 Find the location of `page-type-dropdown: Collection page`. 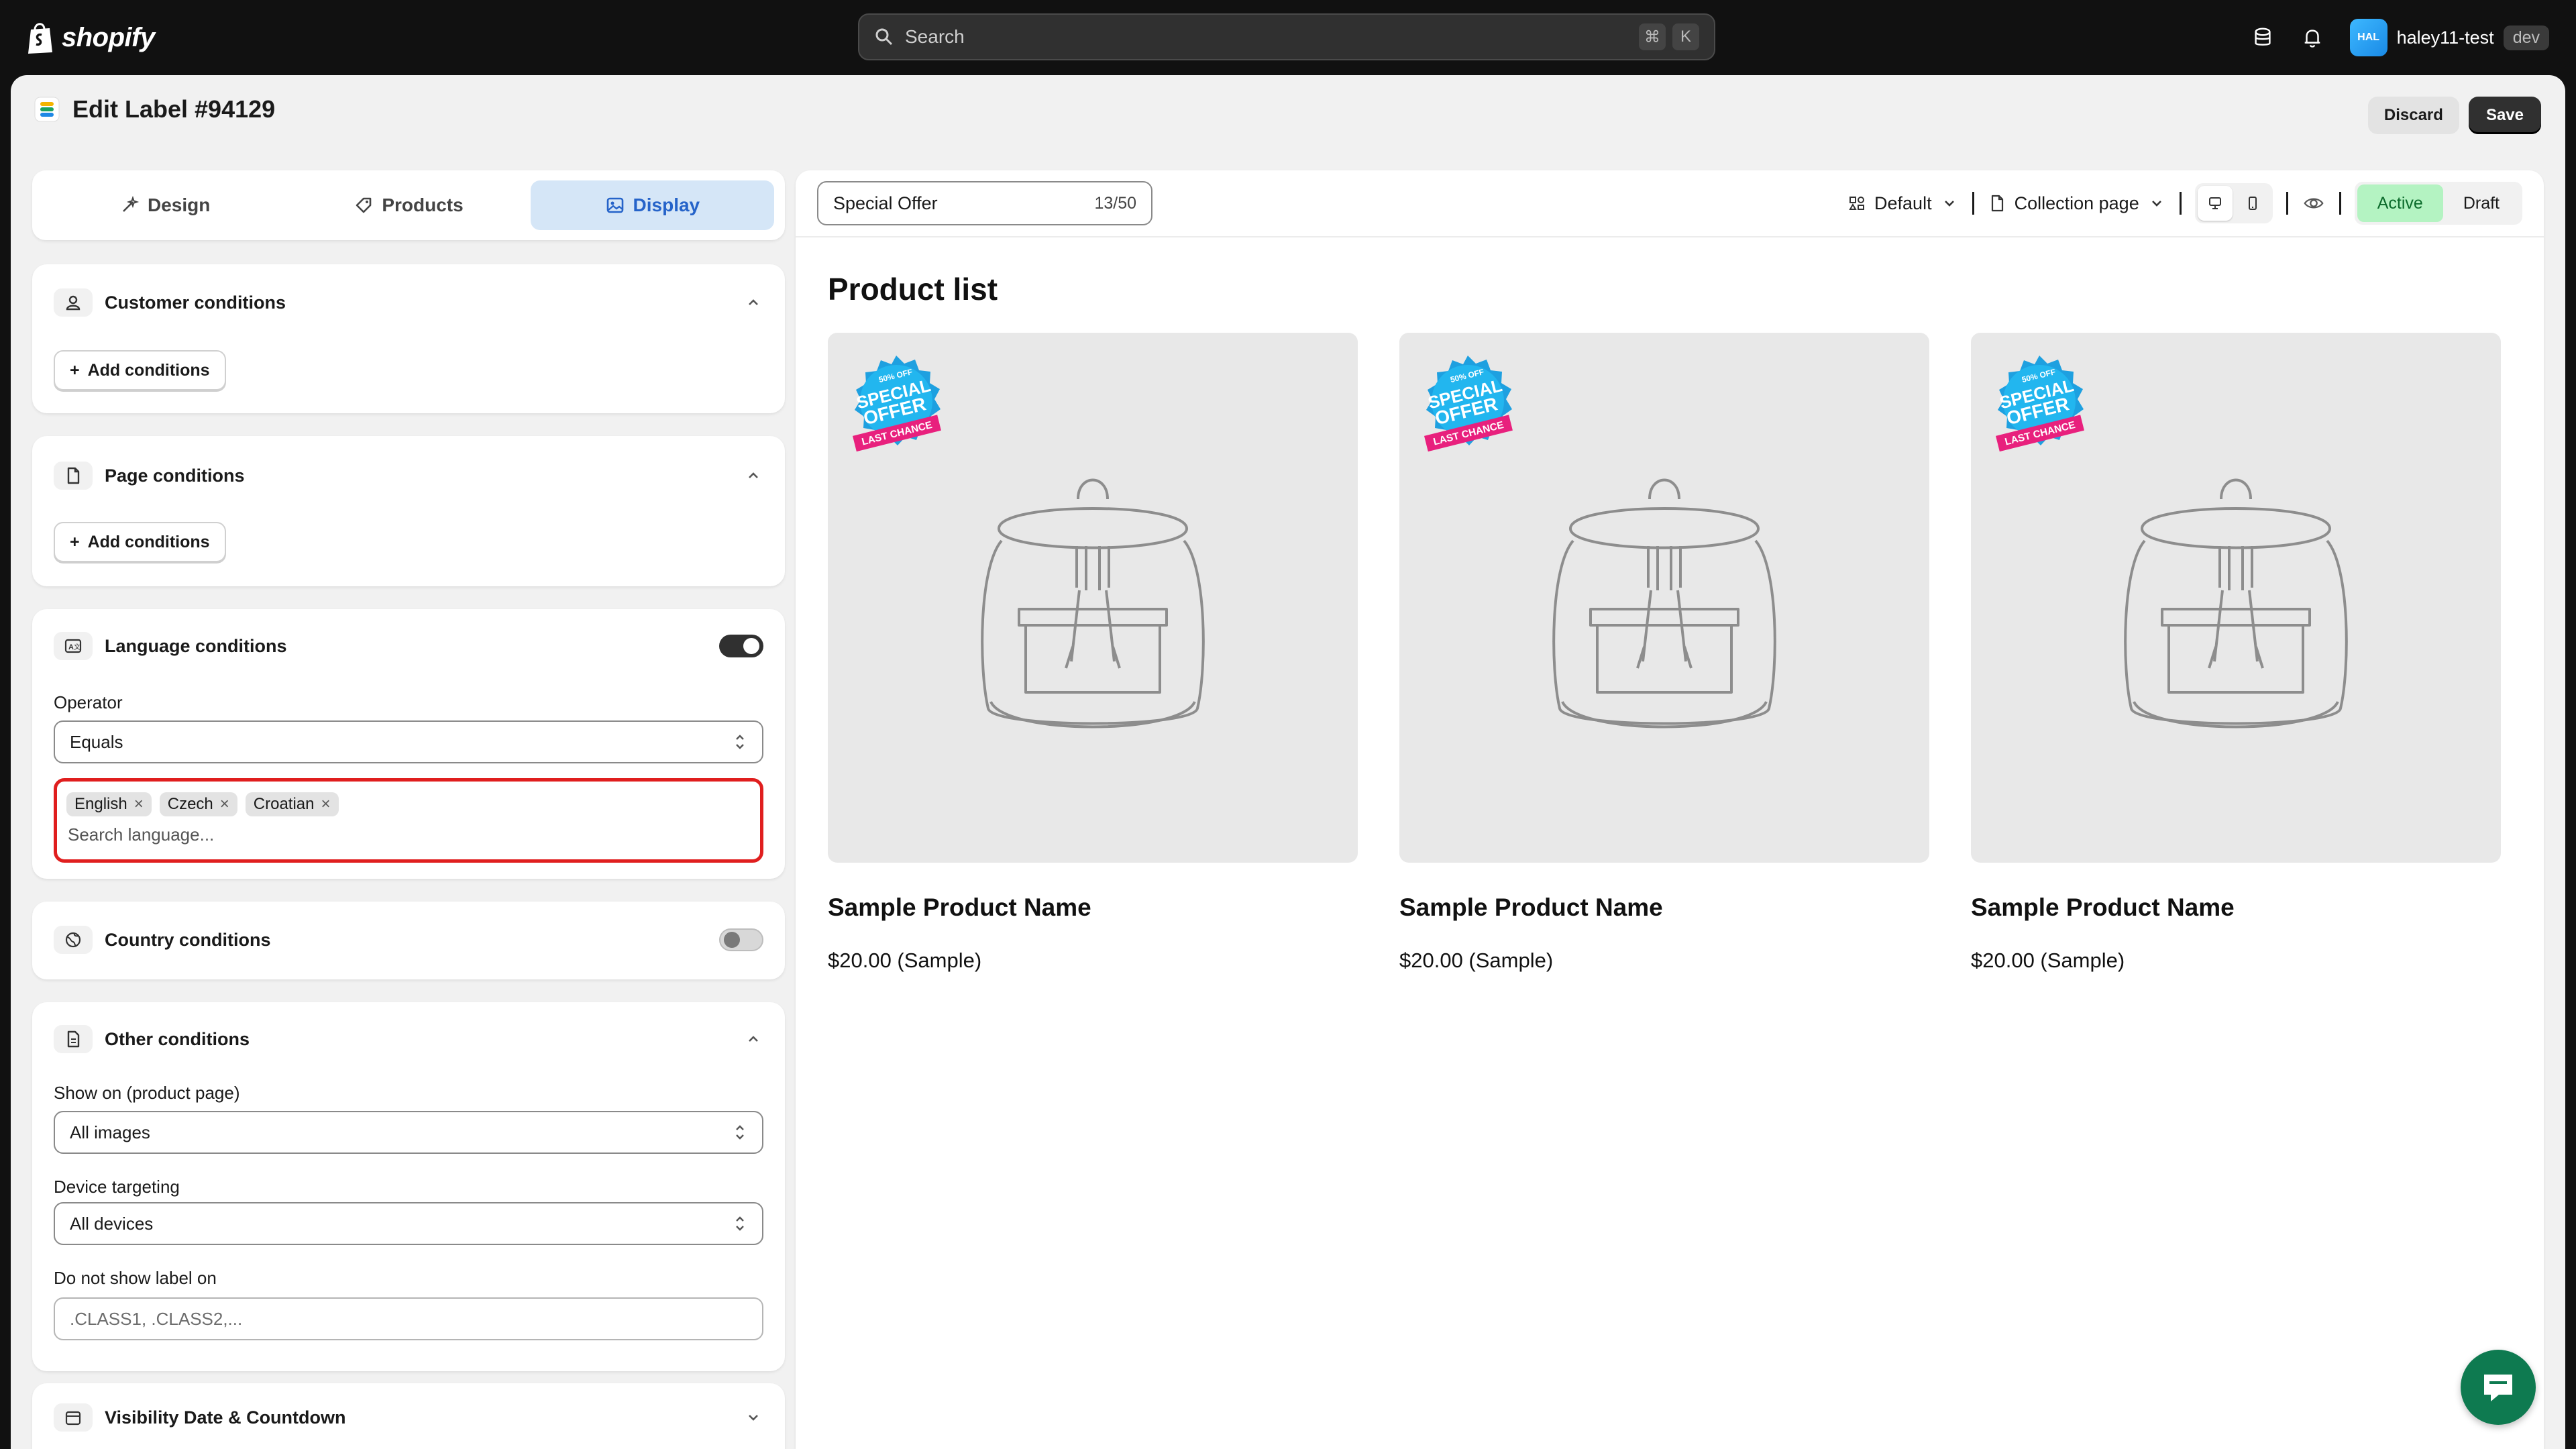

page-type-dropdown: Collection page is located at coordinates (2077, 203).